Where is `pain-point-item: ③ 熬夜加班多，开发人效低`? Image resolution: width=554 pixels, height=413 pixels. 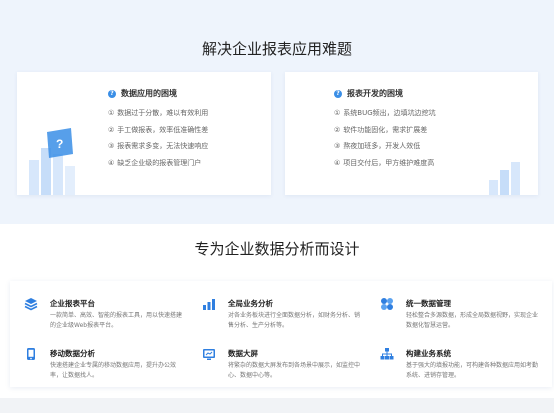
pain-point-item: ③ 熬夜加班多，开发人效低 is located at coordinates (377, 146).